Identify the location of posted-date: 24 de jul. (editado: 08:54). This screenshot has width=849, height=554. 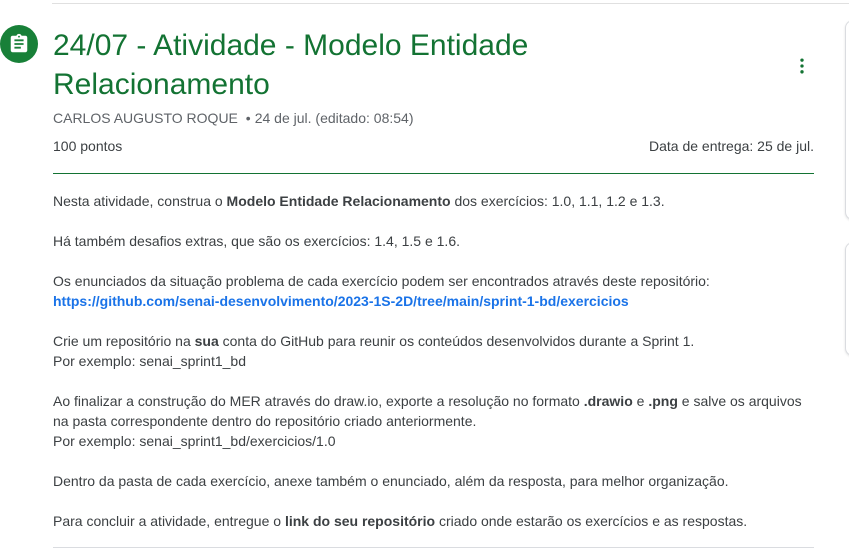
(334, 118).